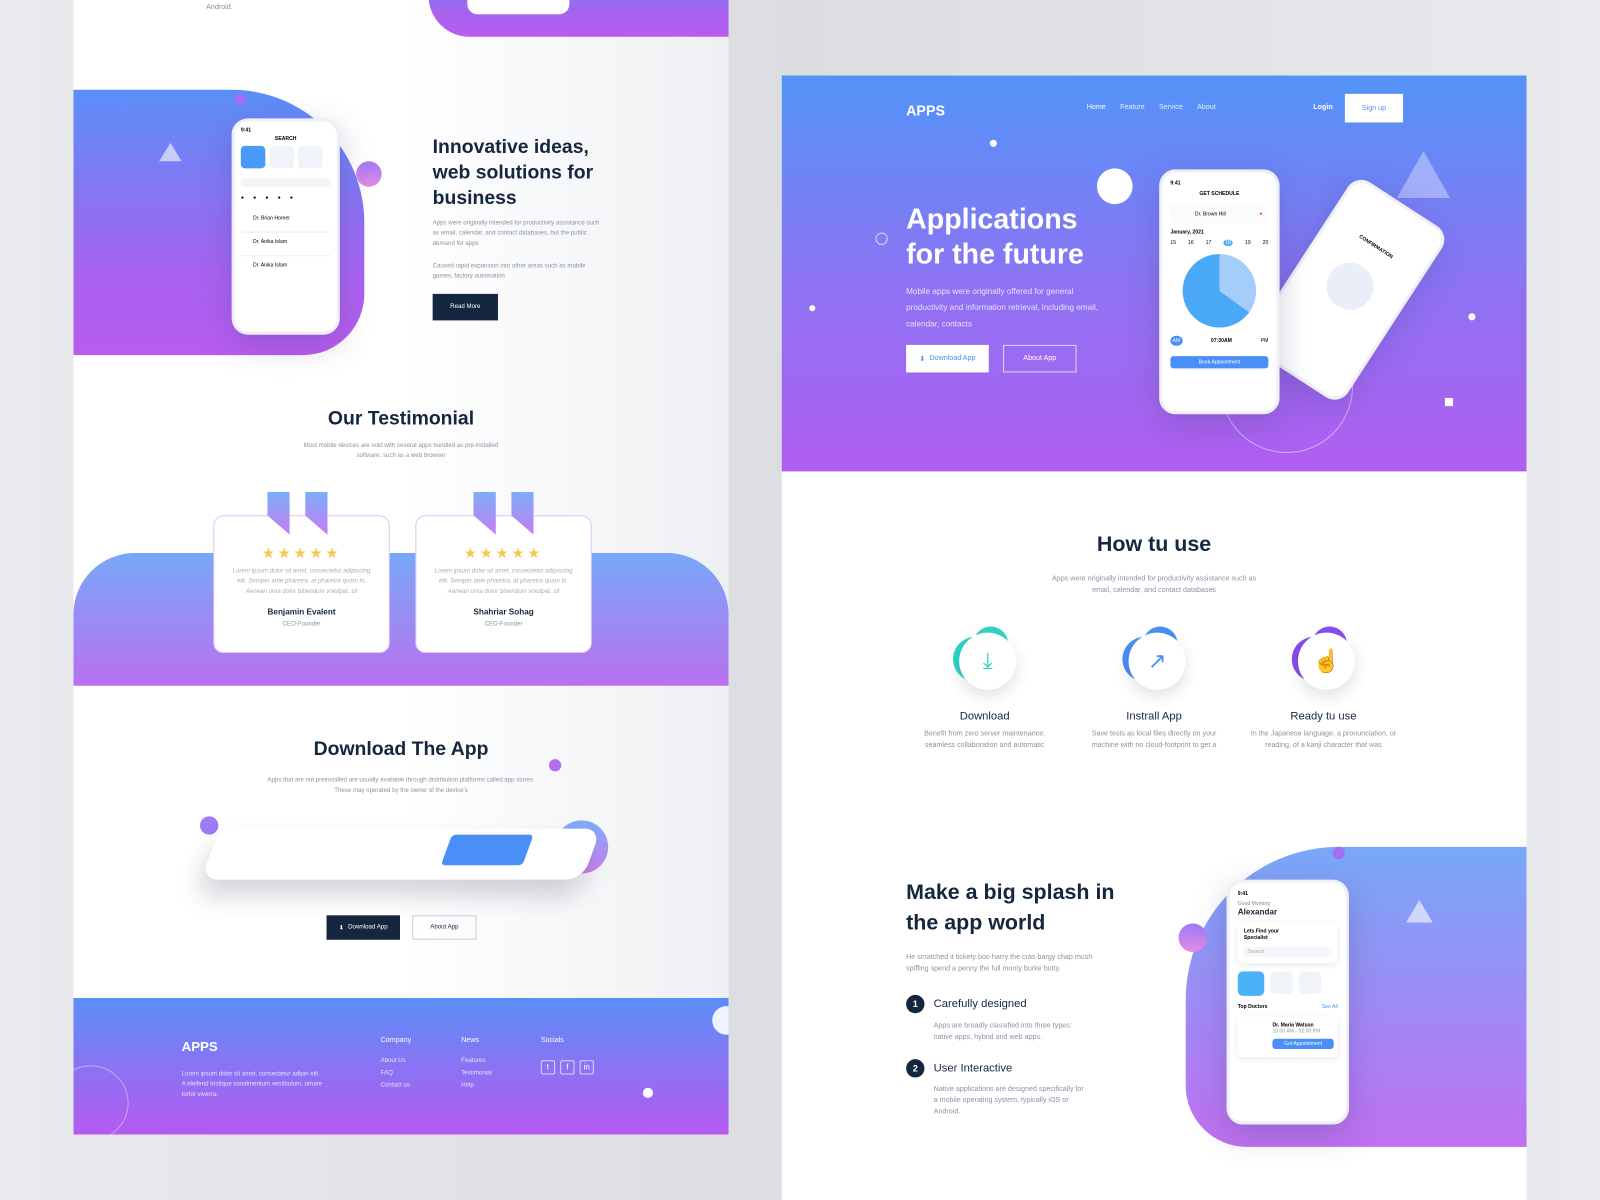 This screenshot has height=1200, width=1600. Describe the element at coordinates (368, 927) in the screenshot. I see `download-app-label: Download App` at that location.